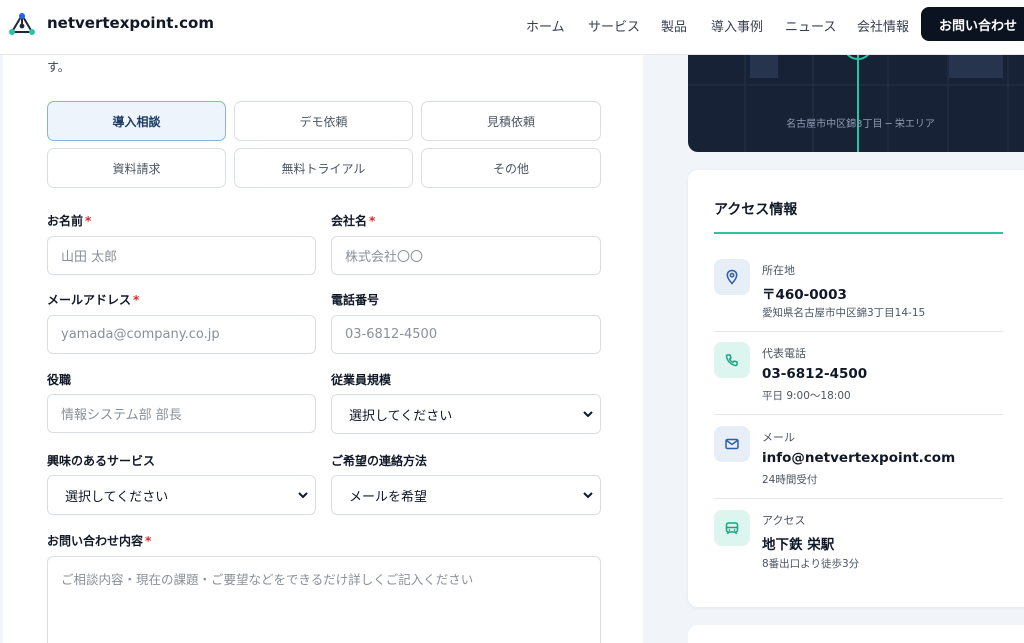  What do you see at coordinates (130, 23) in the screenshot?
I see `brand-name: netvertexpoint.com` at bounding box center [130, 23].